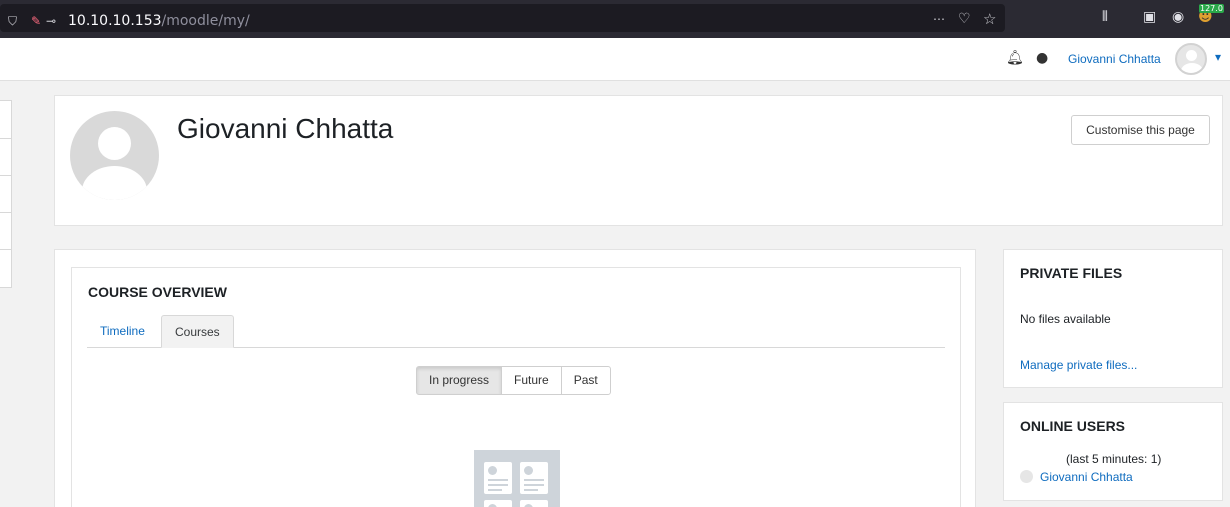 This screenshot has height=507, width=1230. I want to click on tab-courses: Courses, so click(197, 331).